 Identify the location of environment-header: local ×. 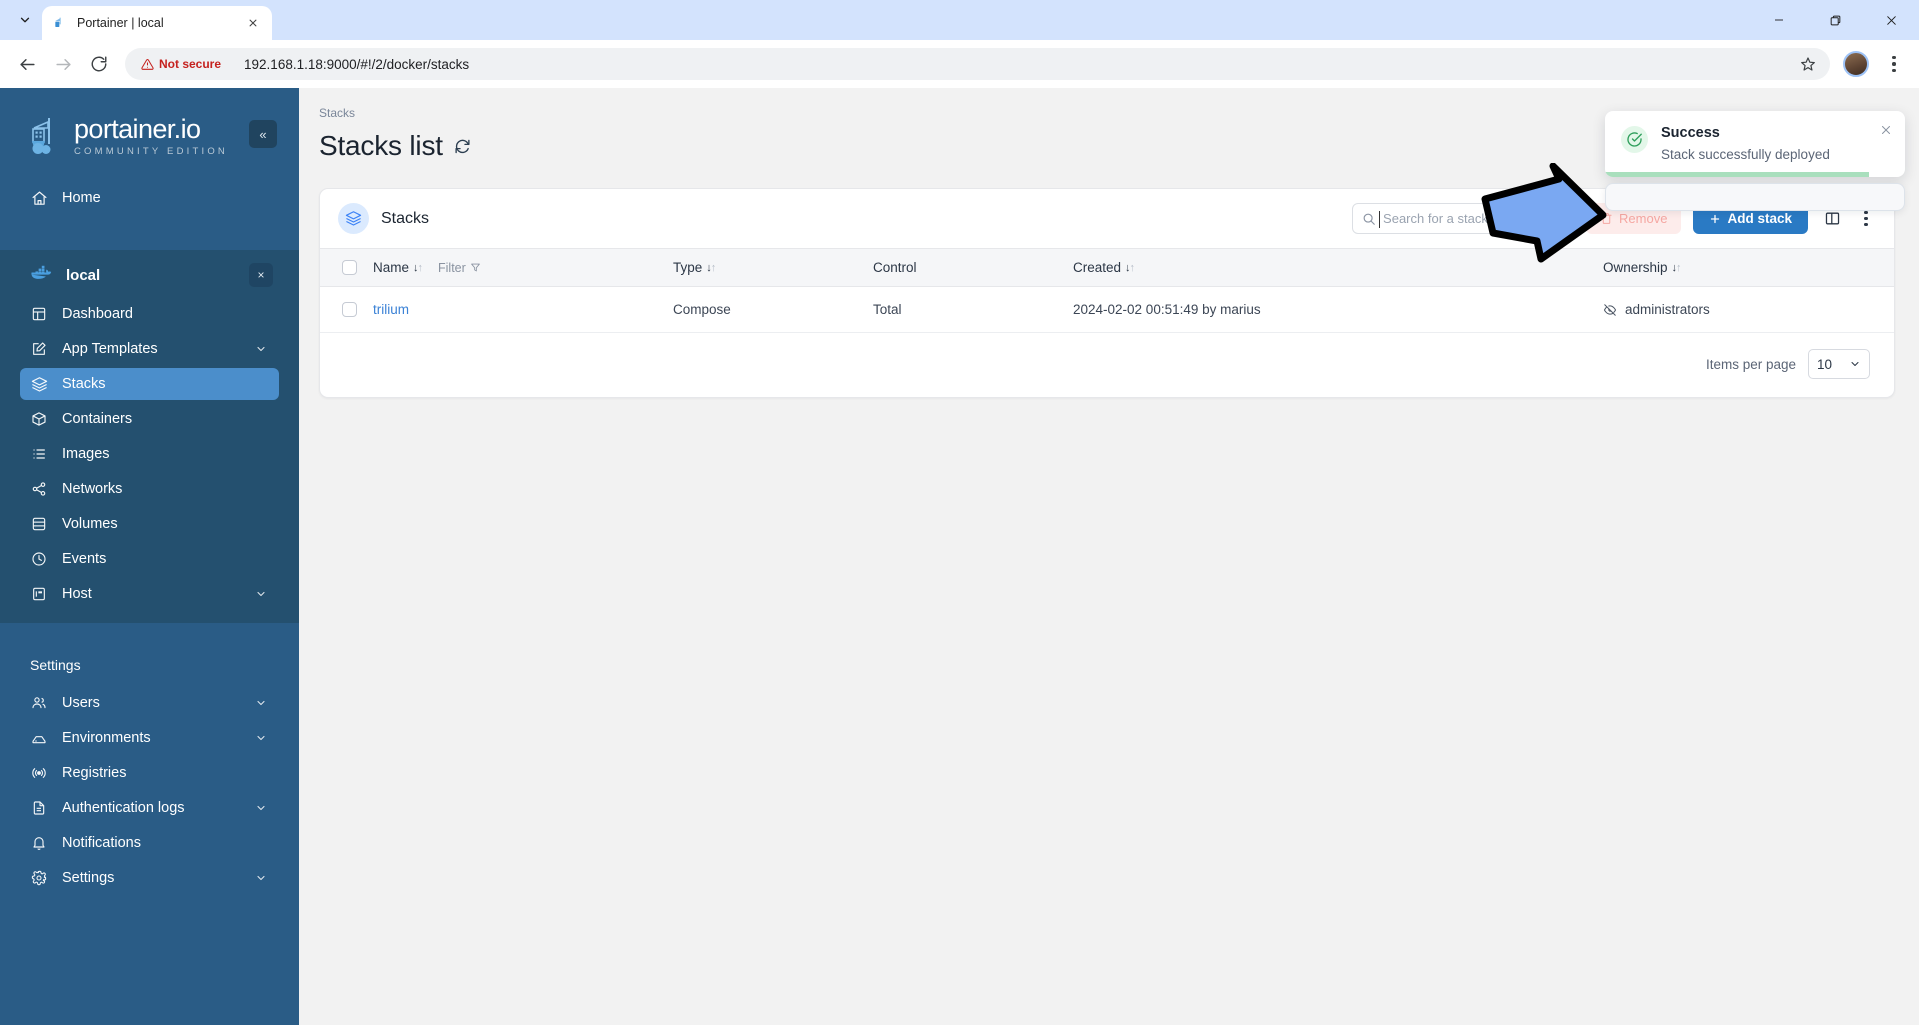
(149, 275).